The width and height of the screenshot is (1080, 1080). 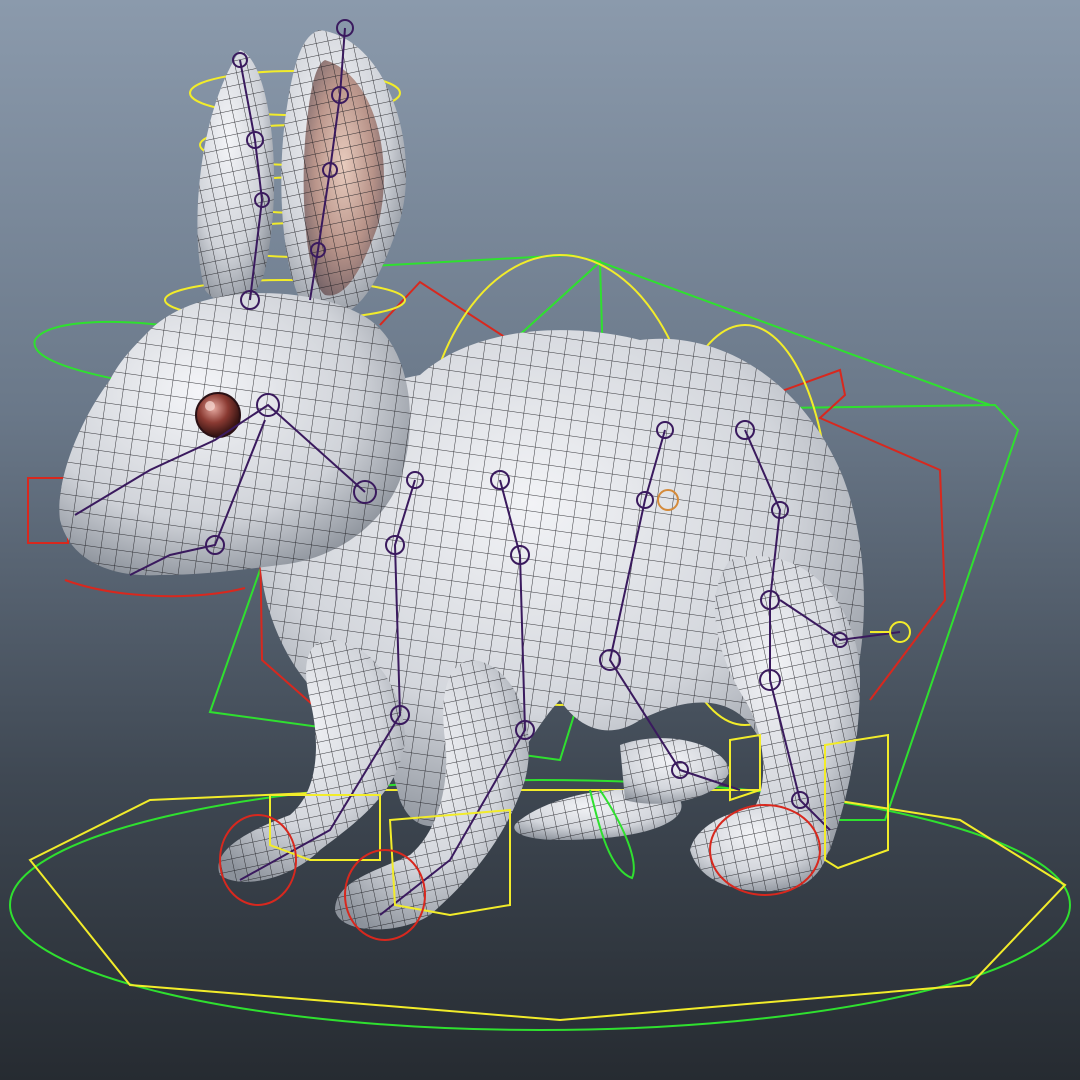 I want to click on head-wireframe, so click(x=235, y=434).